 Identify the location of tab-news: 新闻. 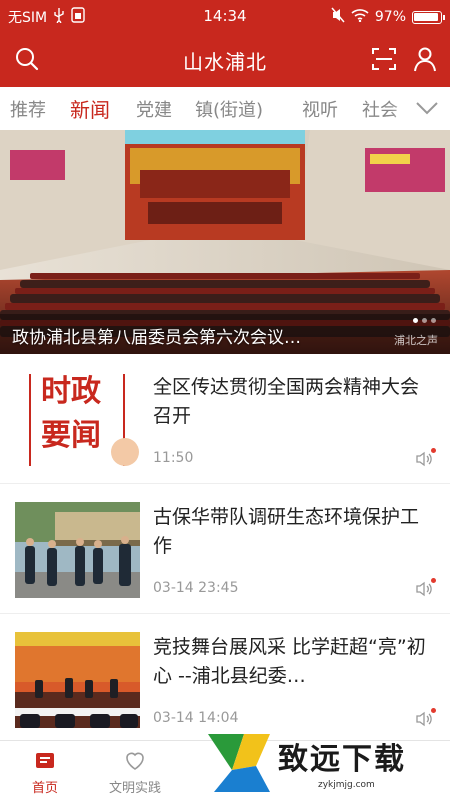
(90, 108).